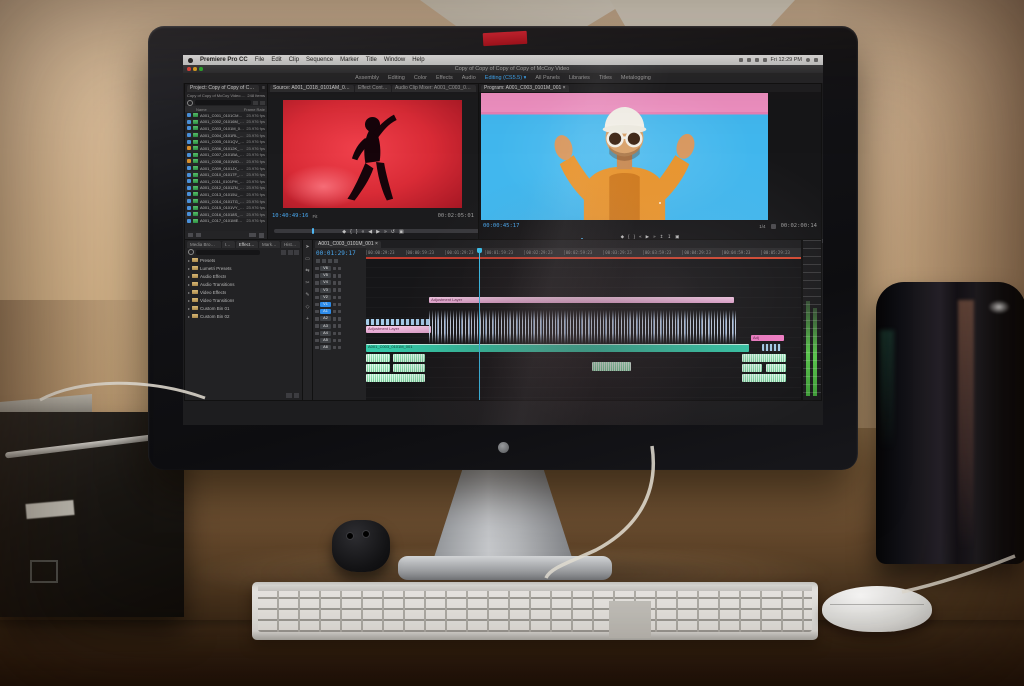 The height and width of the screenshot is (686, 1024). Describe the element at coordinates (336, 261) in the screenshot. I see `timeline-settings-icon` at that location.